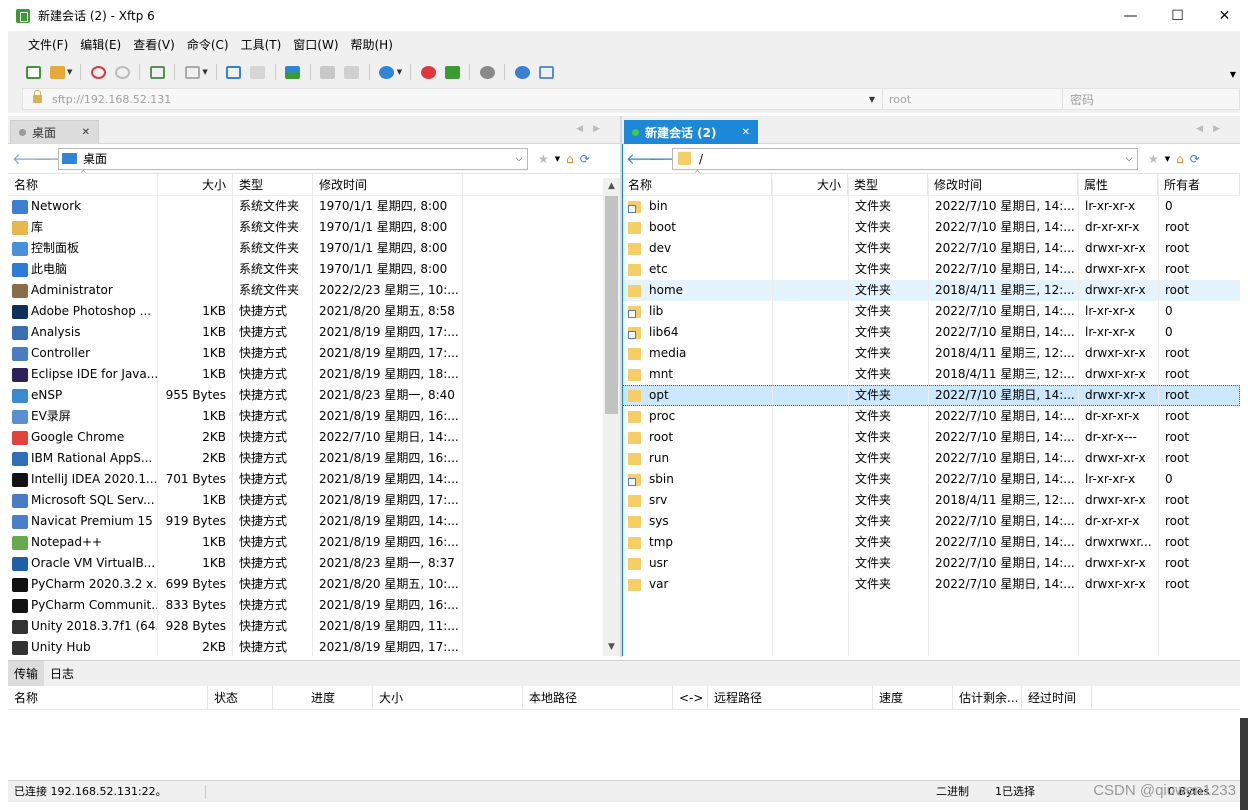 This screenshot has width=1248, height=810. What do you see at coordinates (611, 647) in the screenshot?
I see `scroll-down-icon: ▼` at bounding box center [611, 647].